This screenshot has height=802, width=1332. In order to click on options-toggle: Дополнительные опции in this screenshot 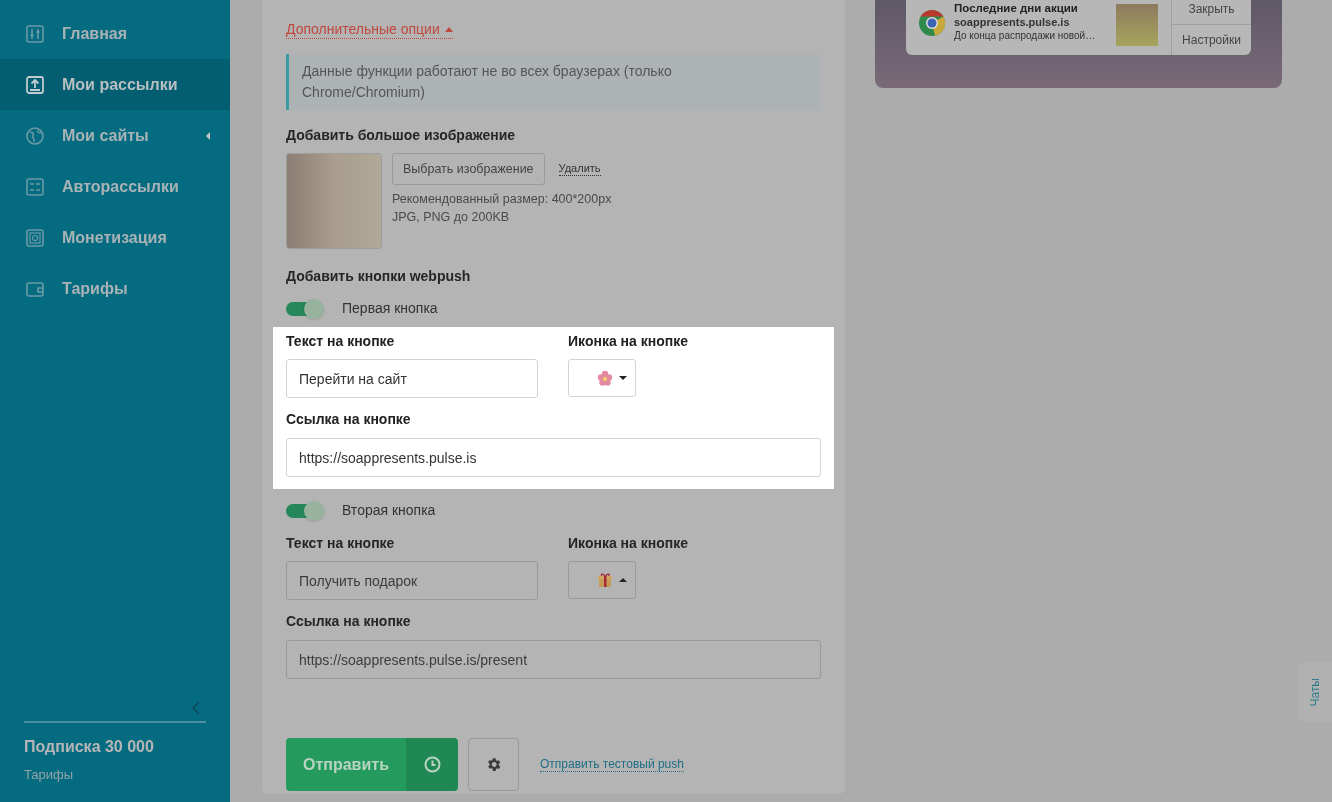, I will do `click(369, 29)`.